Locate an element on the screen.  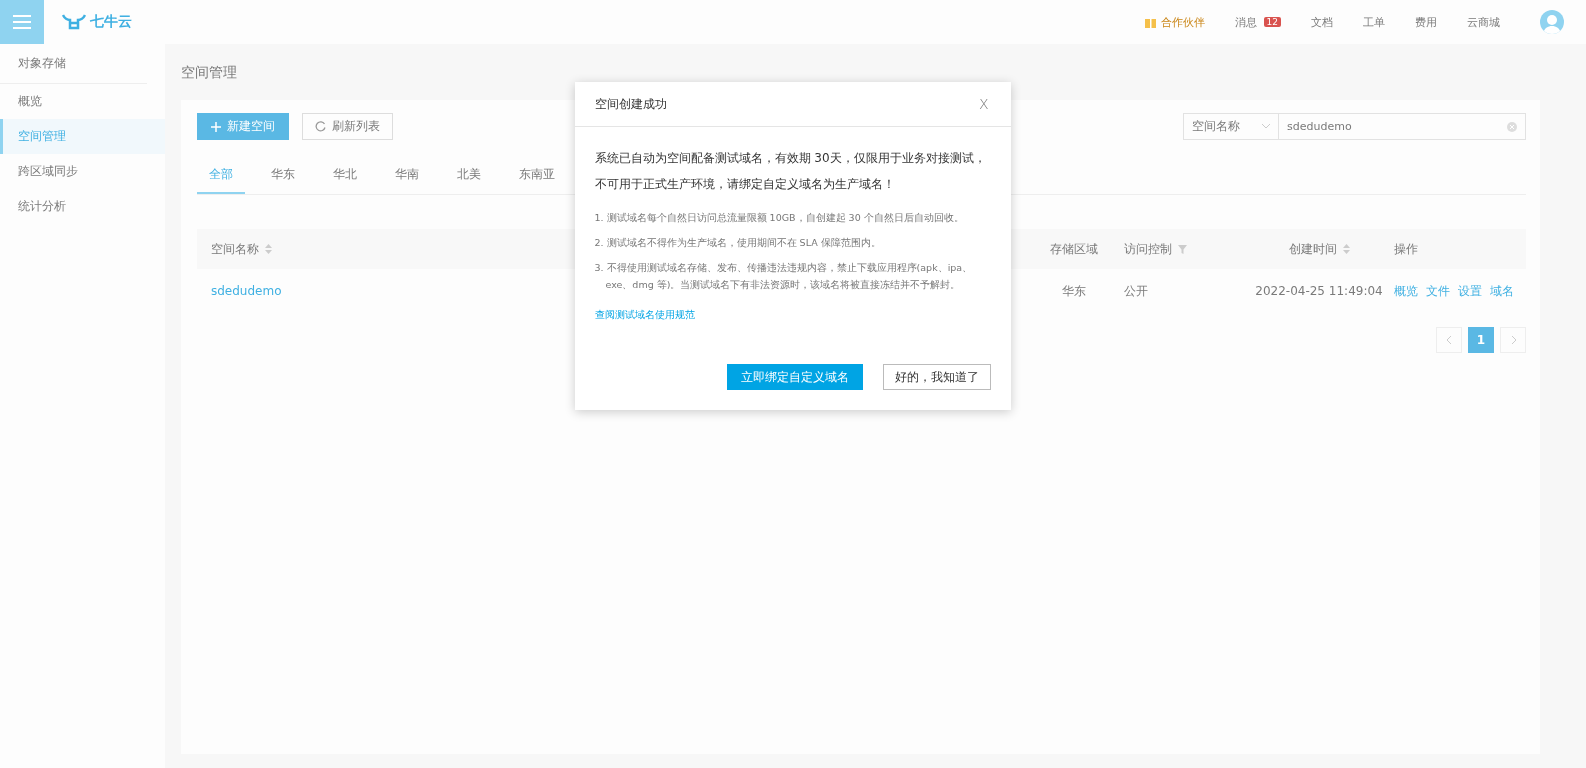
region-tab: 华东 is located at coordinates (283, 176).